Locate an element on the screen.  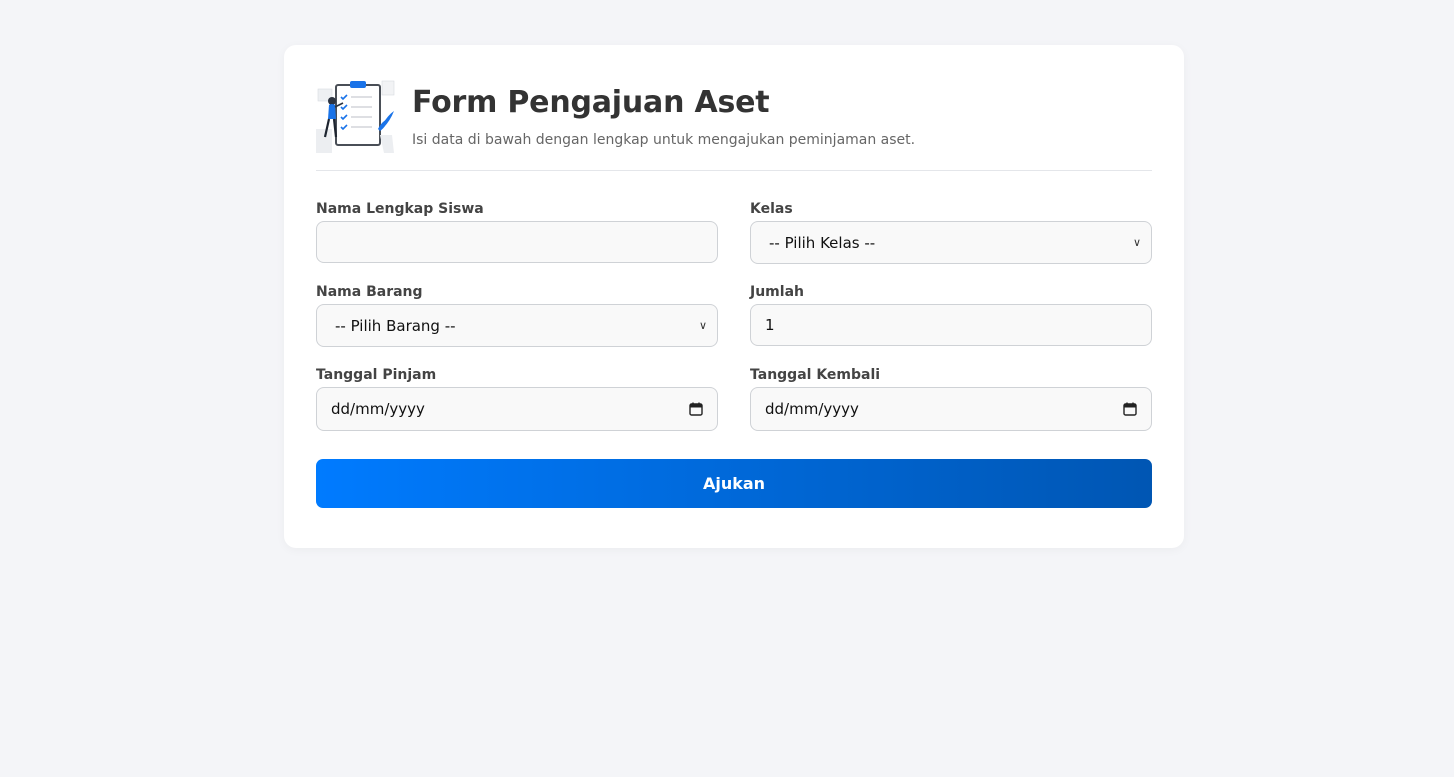
nama-barang-field: Nama Barang -- Pilih Barang -- ∨ is located at coordinates (517, 315).